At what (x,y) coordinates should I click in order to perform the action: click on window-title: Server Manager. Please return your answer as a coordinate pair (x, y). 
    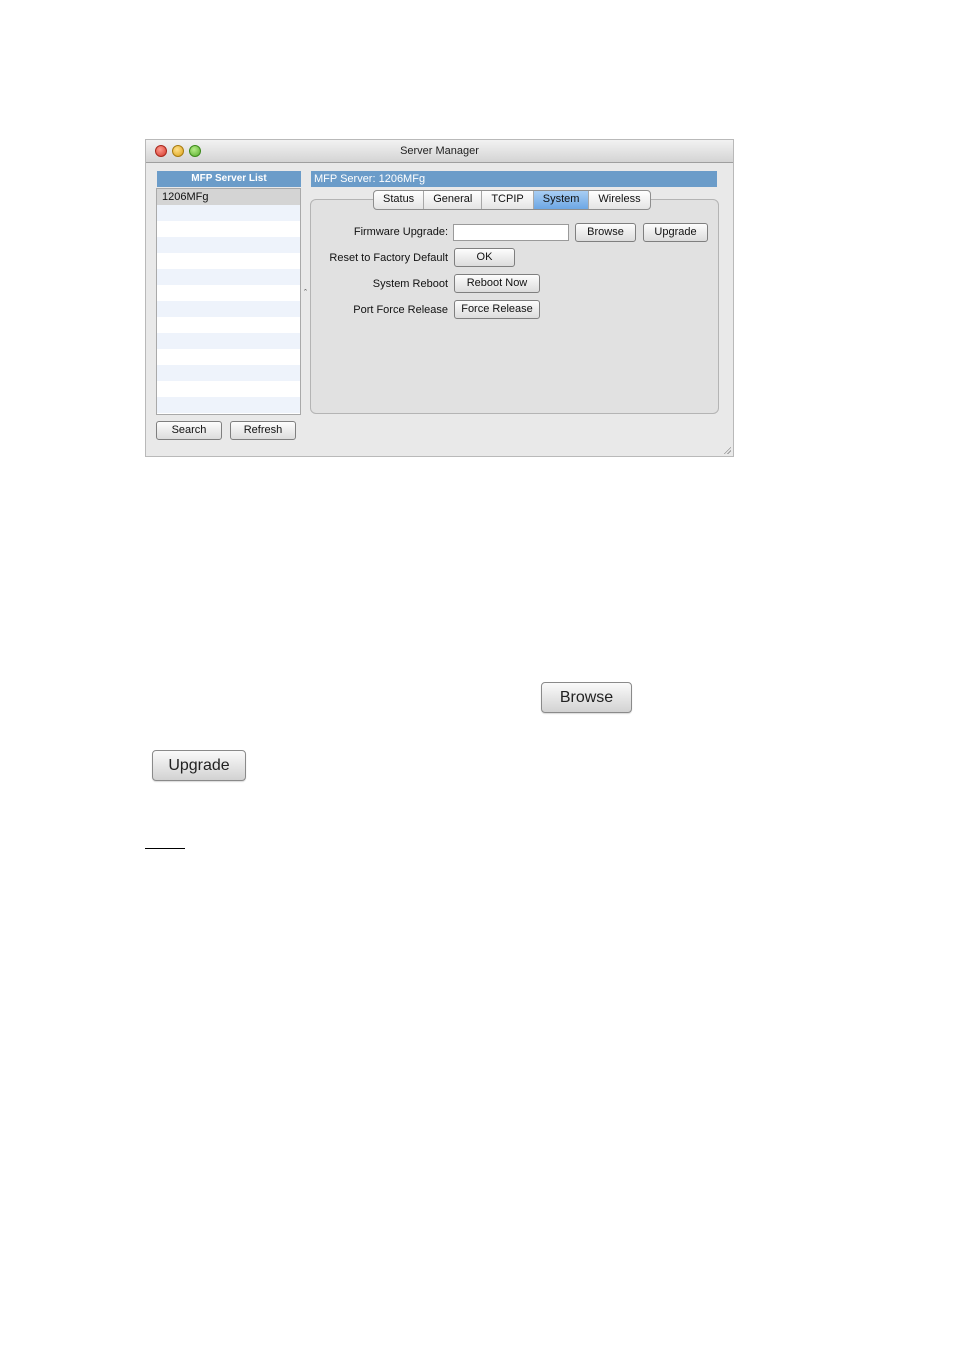
    Looking at the image, I should click on (439, 151).